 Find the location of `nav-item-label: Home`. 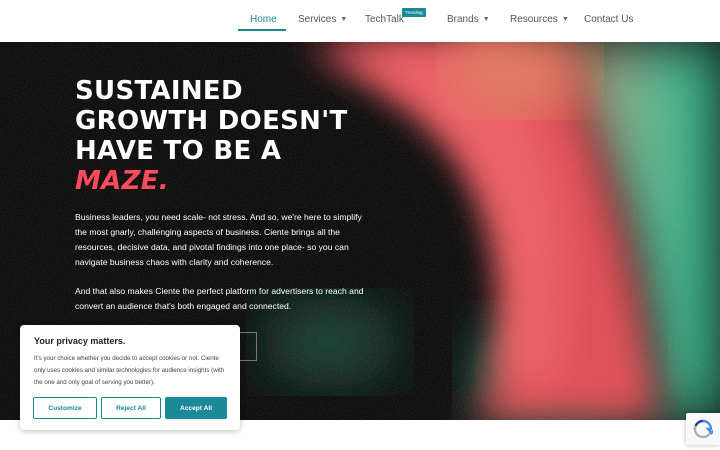

nav-item-label: Home is located at coordinates (263, 19).